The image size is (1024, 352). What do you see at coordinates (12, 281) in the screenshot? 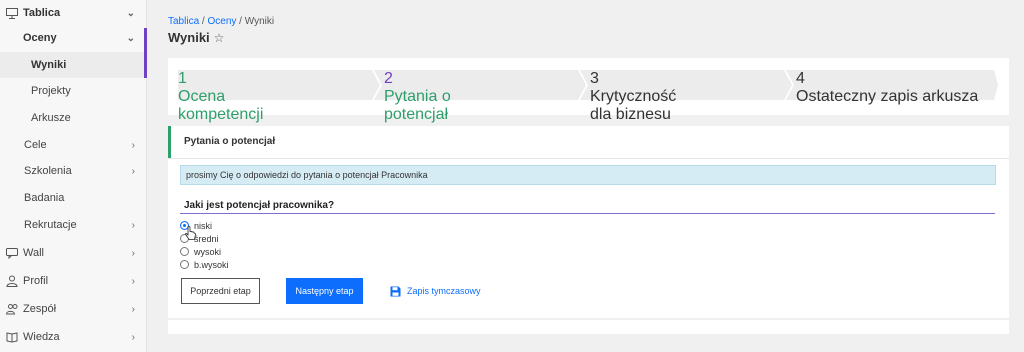
I see `user-icon` at bounding box center [12, 281].